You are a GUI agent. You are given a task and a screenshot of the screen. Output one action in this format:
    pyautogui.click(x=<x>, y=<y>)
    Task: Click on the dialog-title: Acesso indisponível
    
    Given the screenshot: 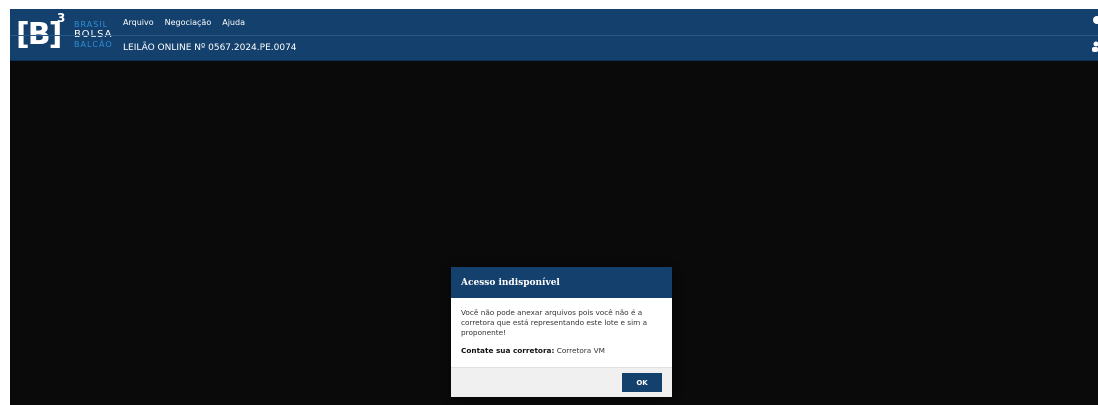 What is the action you would take?
    pyautogui.click(x=510, y=282)
    